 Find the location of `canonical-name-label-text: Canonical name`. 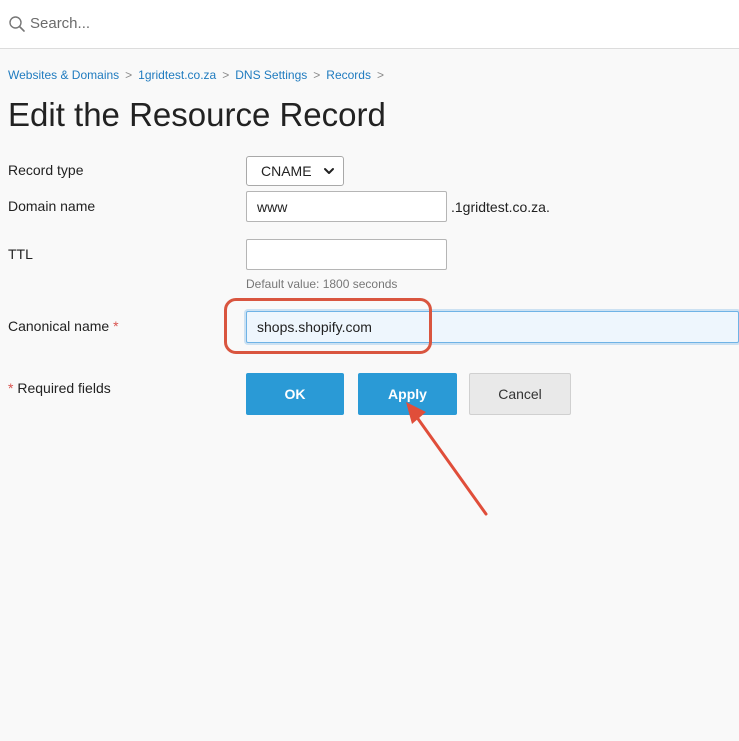

canonical-name-label-text: Canonical name is located at coordinates (59, 326).